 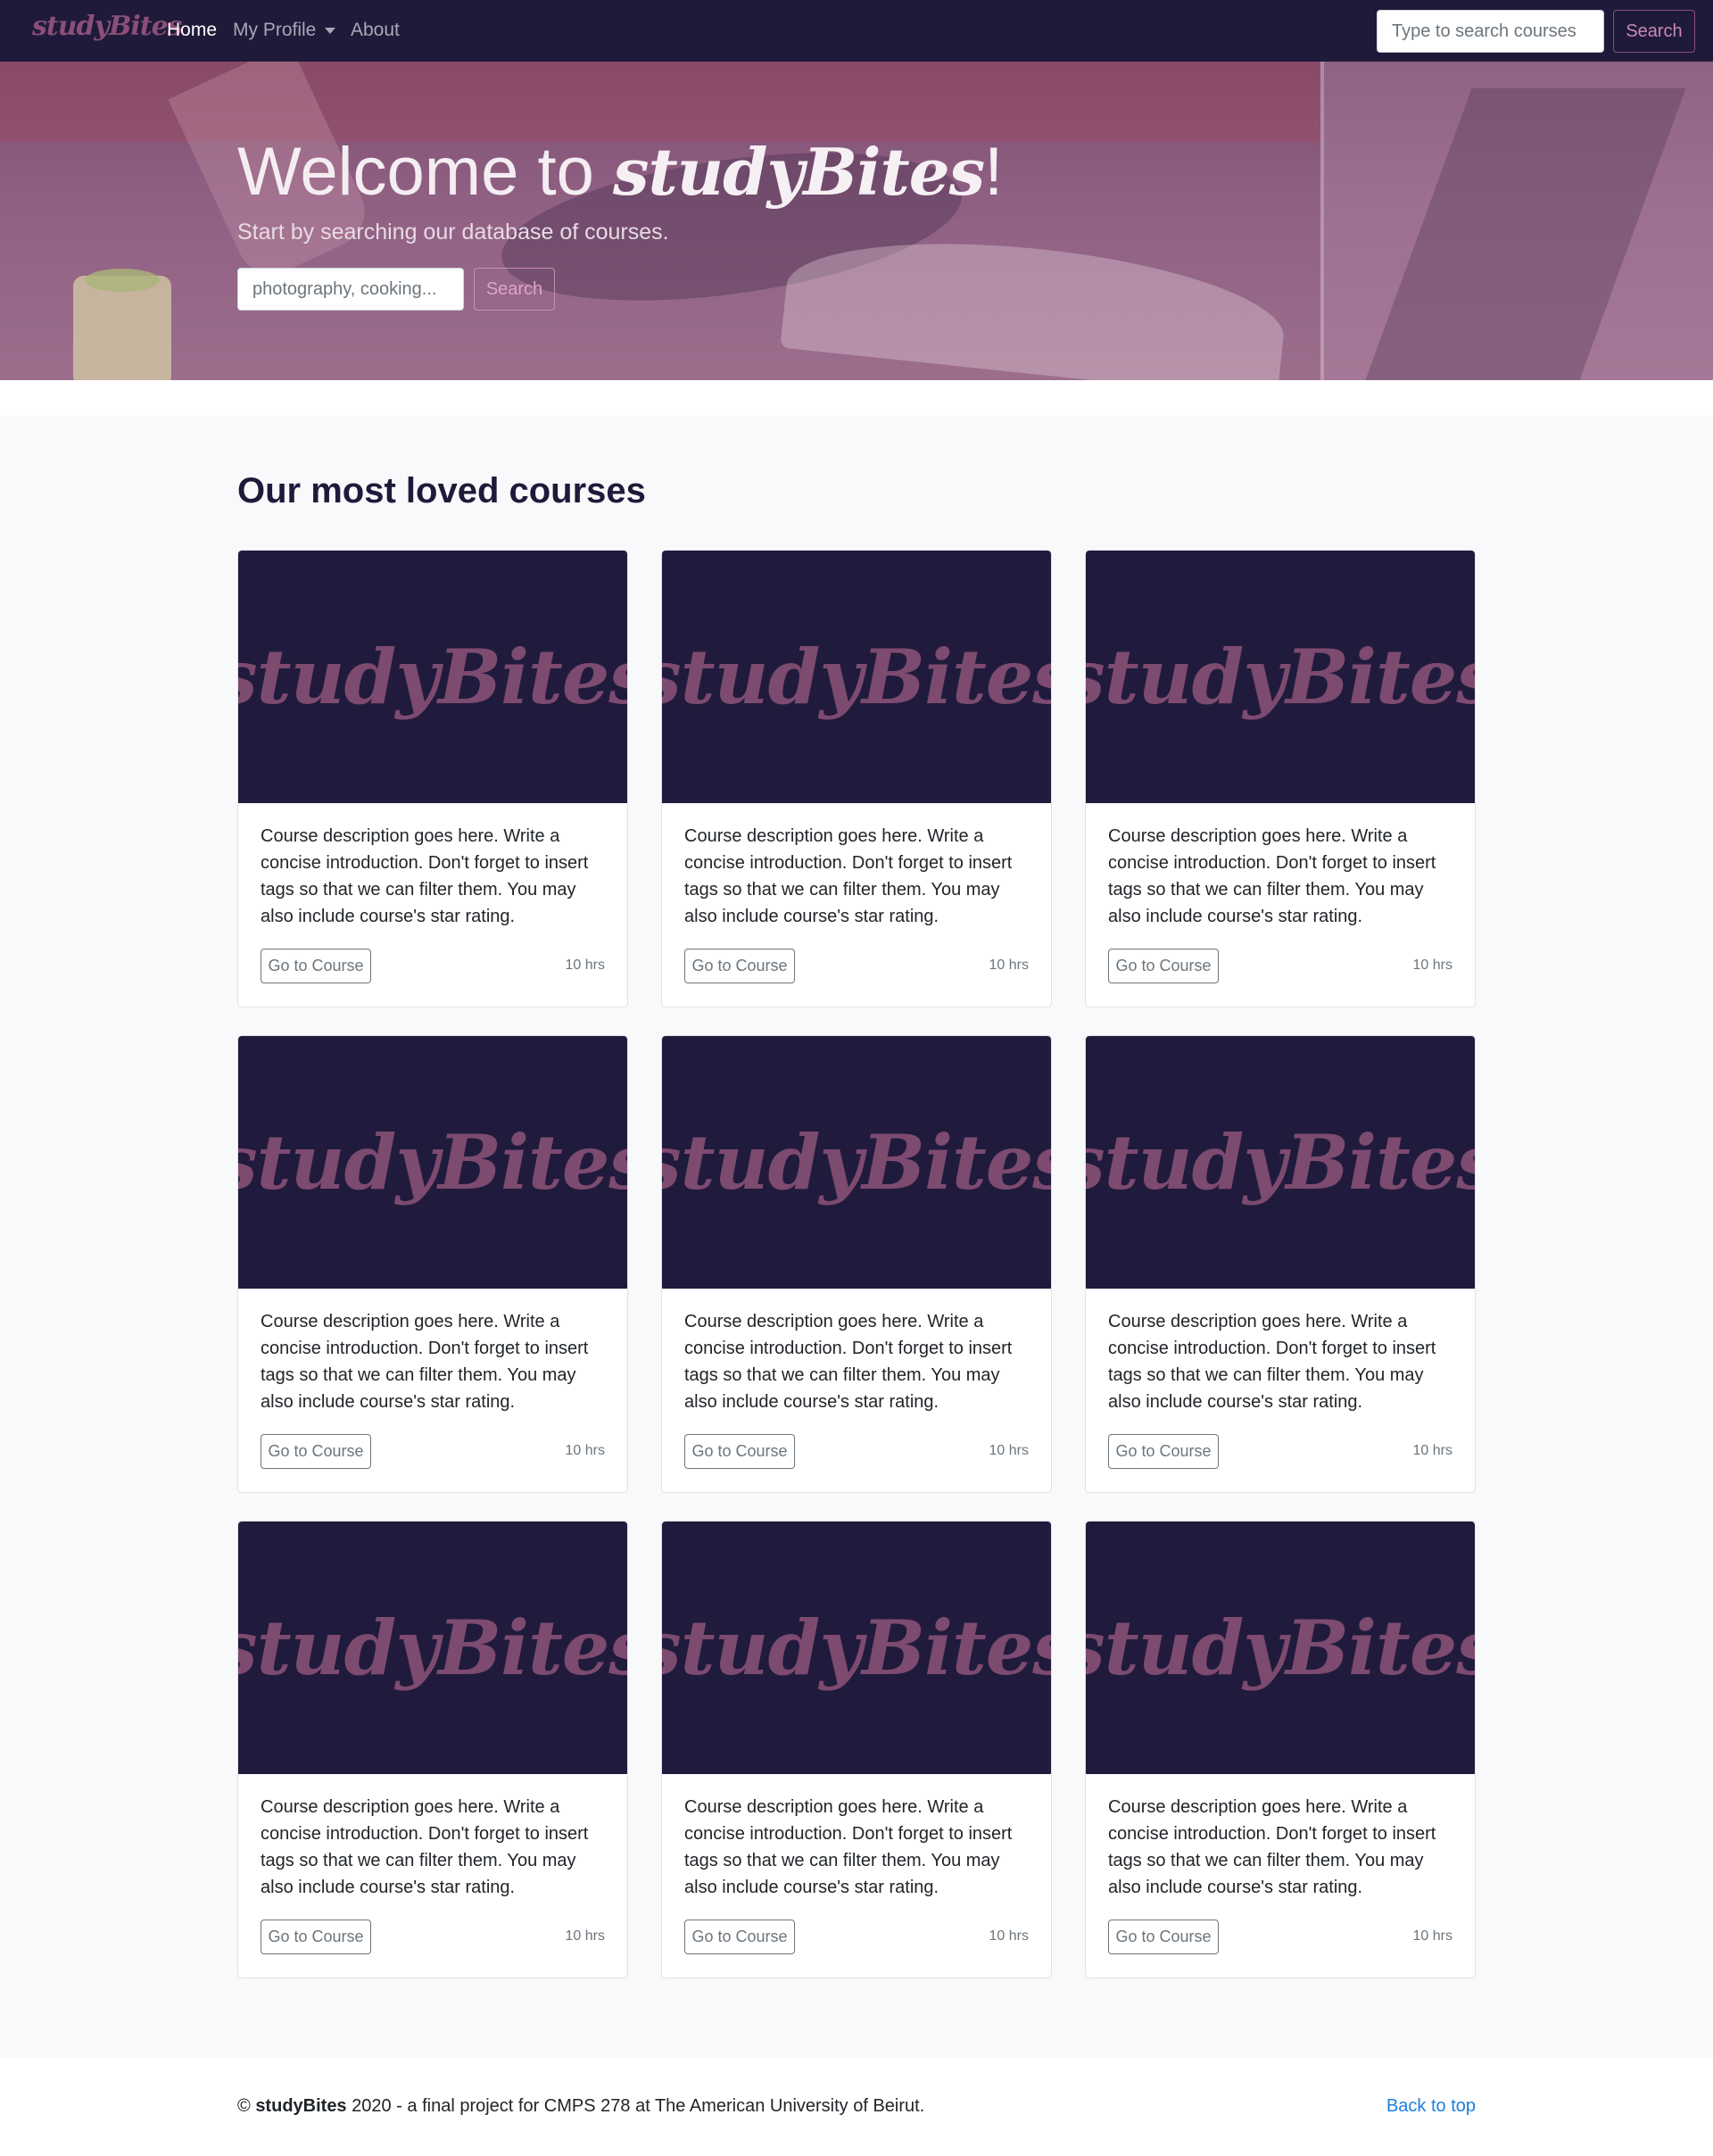 What do you see at coordinates (1431, 2106) in the screenshot?
I see `back-to-top-link: Back to top` at bounding box center [1431, 2106].